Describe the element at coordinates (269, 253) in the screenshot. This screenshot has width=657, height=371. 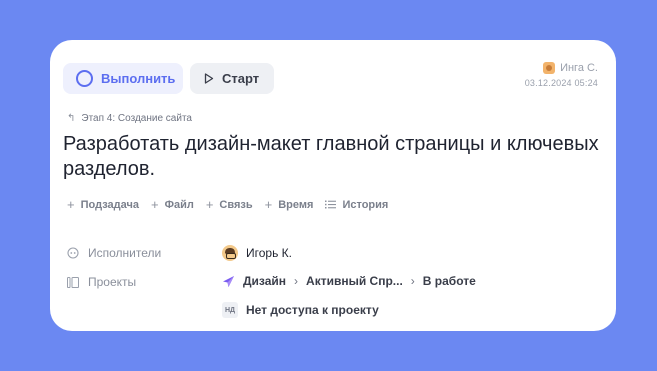
I see `assignee-name: Игорь К.` at that location.